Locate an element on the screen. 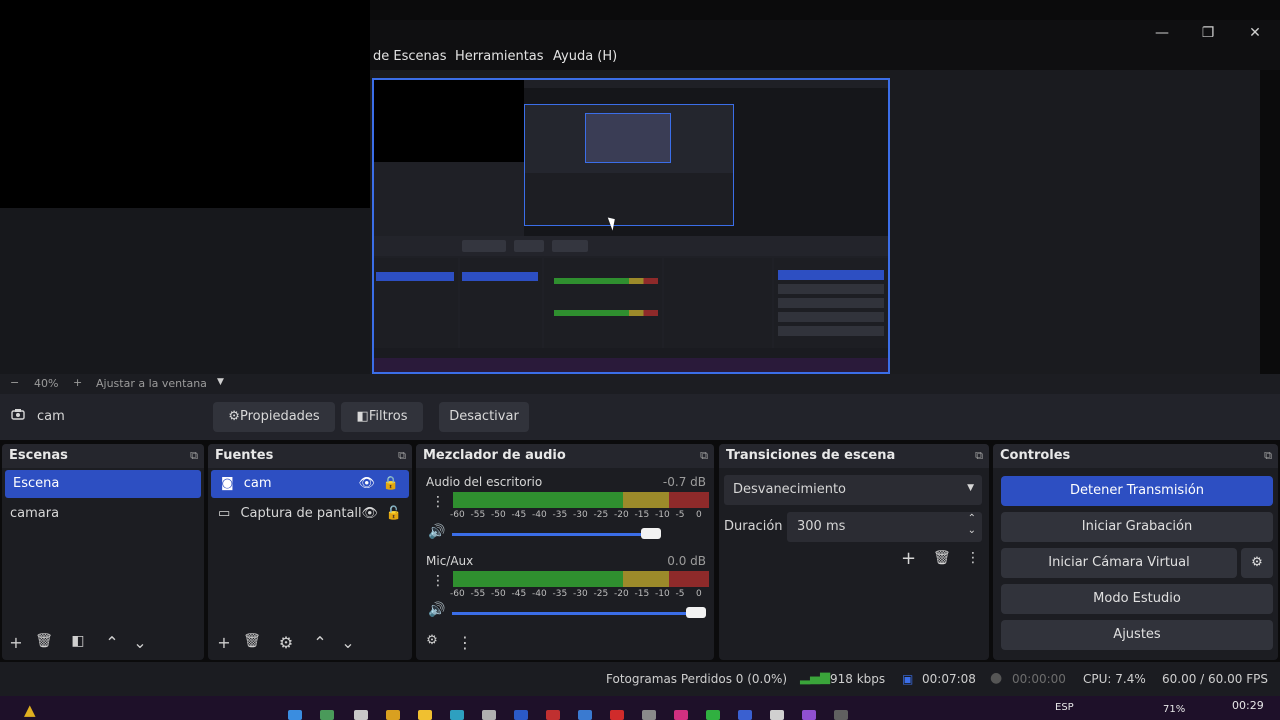 This screenshot has height=720, width=1280. scene-item: camara is located at coordinates (103, 514).